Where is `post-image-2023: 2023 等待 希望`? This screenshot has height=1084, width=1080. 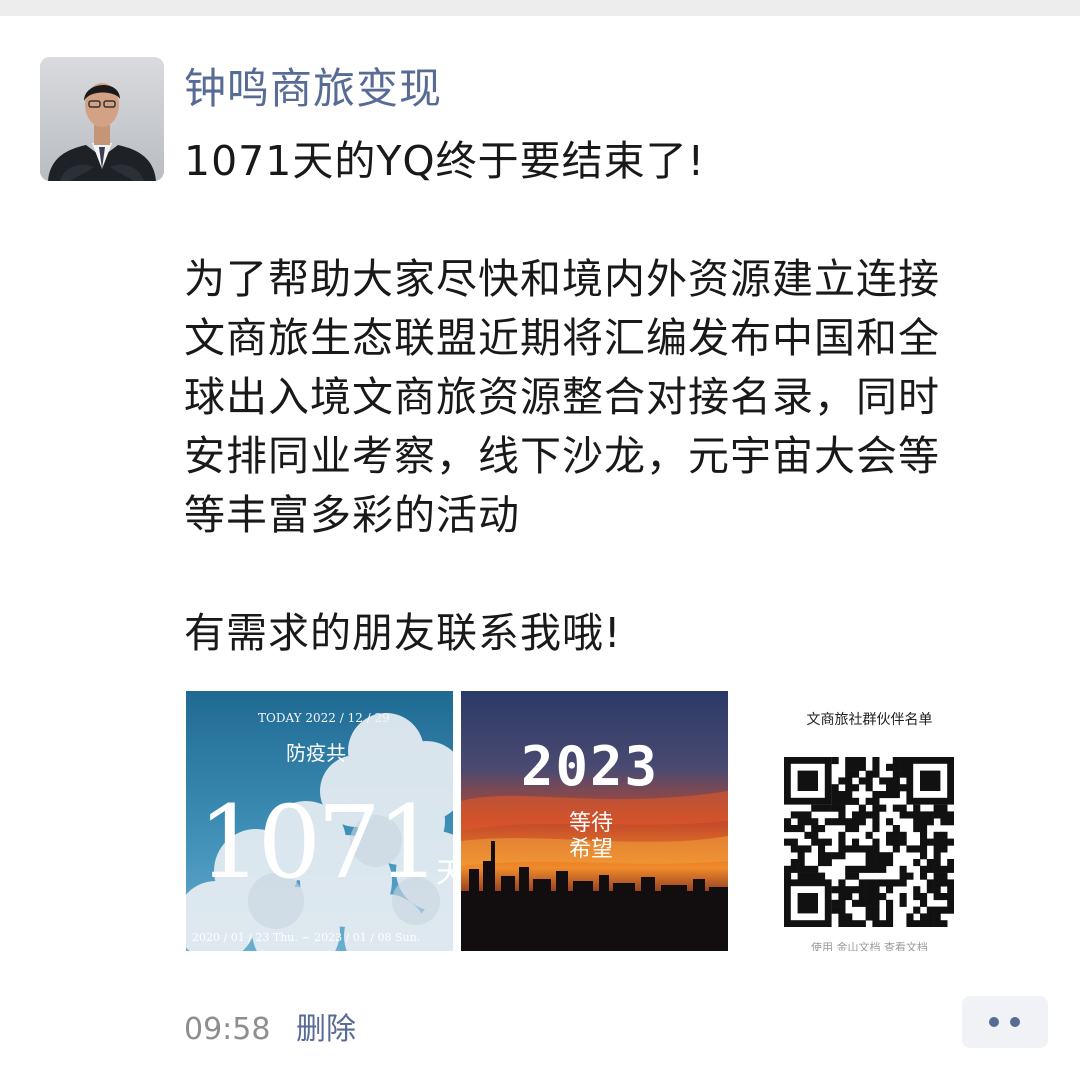
post-image-2023: 2023 等待 希望 is located at coordinates (594, 821).